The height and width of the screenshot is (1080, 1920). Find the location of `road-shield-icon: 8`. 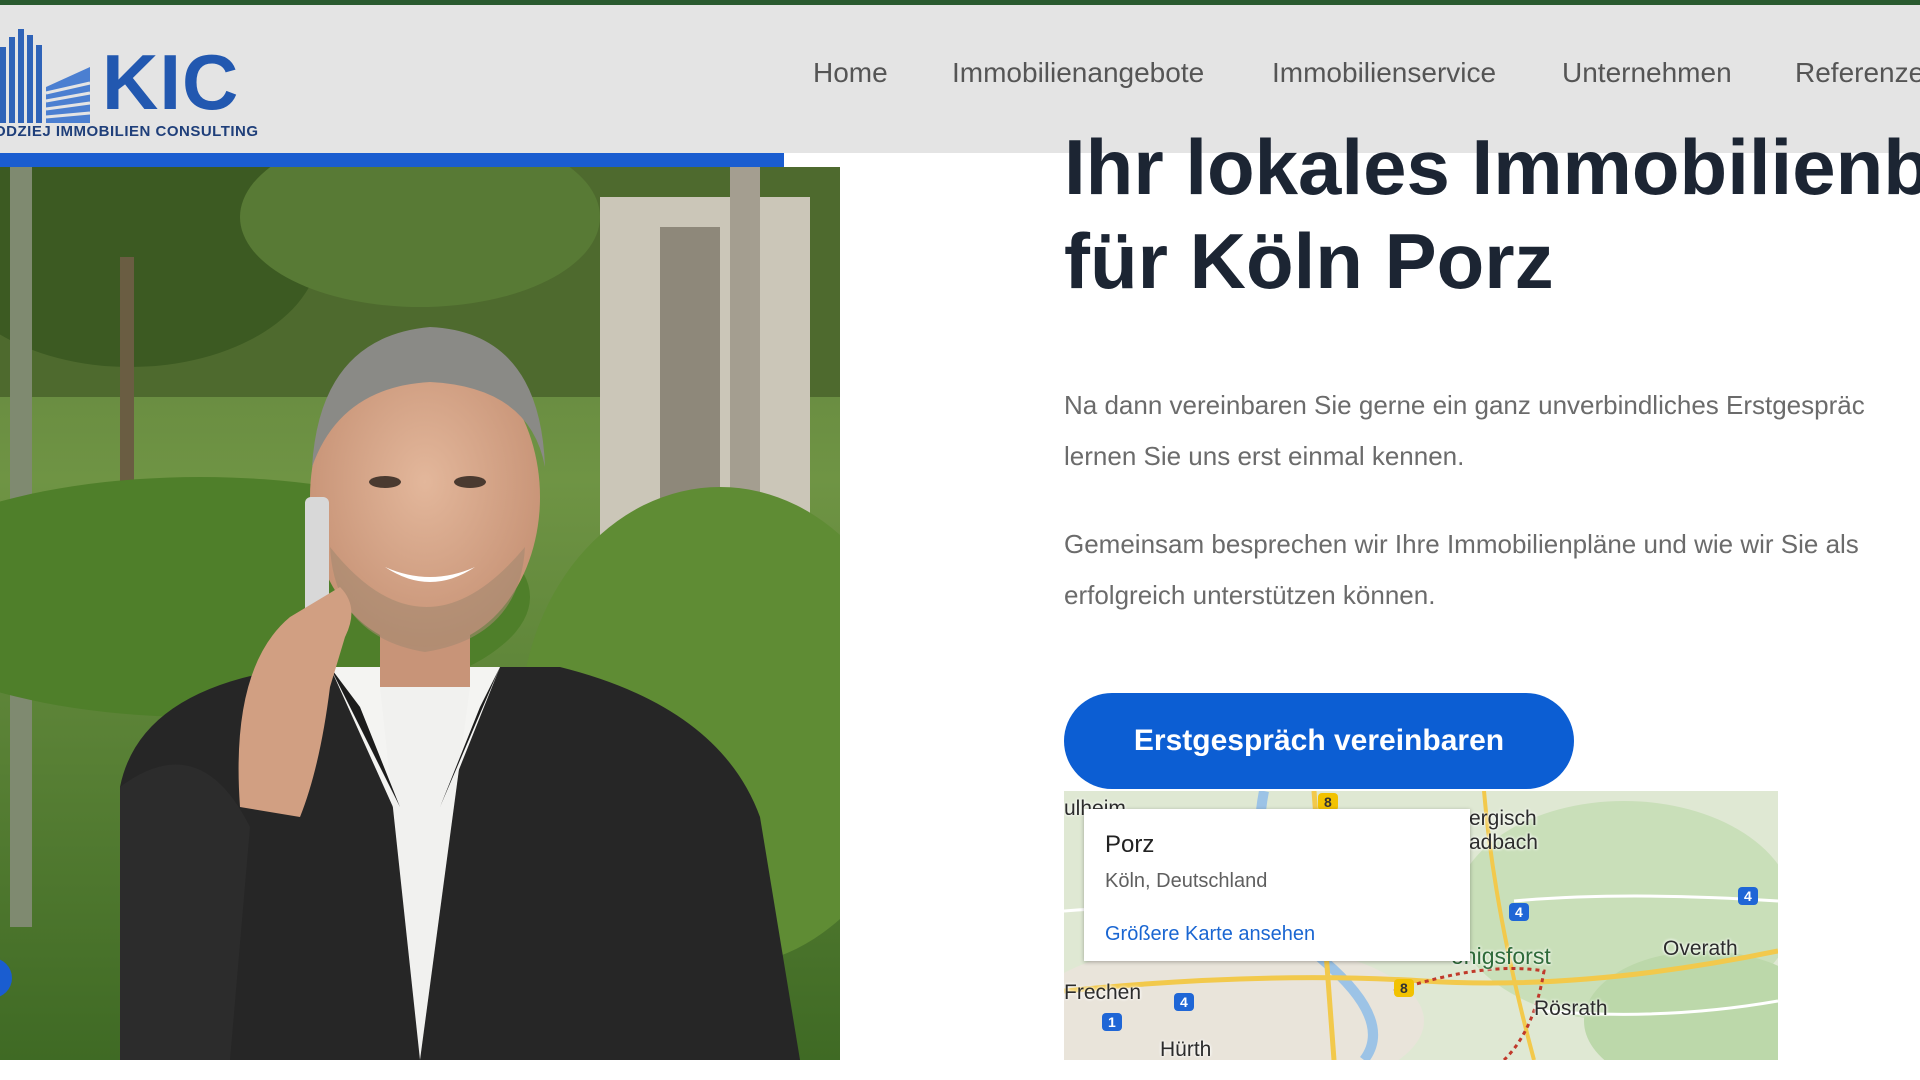

road-shield-icon: 8 is located at coordinates (1404, 988).